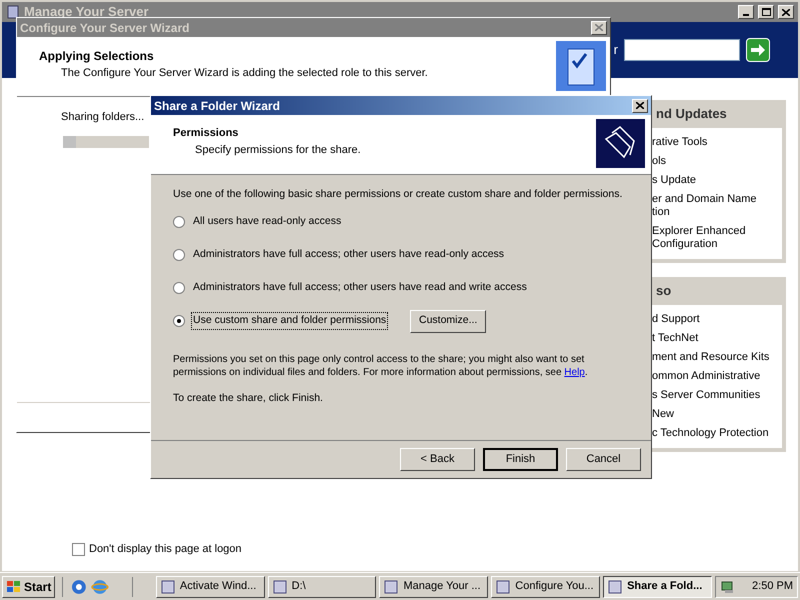 The image size is (800, 600). I want to click on maximize-button, so click(766, 12).